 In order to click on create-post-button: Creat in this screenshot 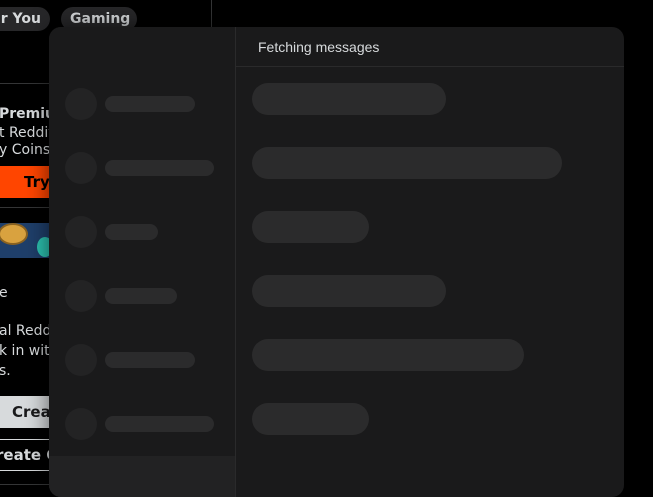, I will do `click(28, 412)`.